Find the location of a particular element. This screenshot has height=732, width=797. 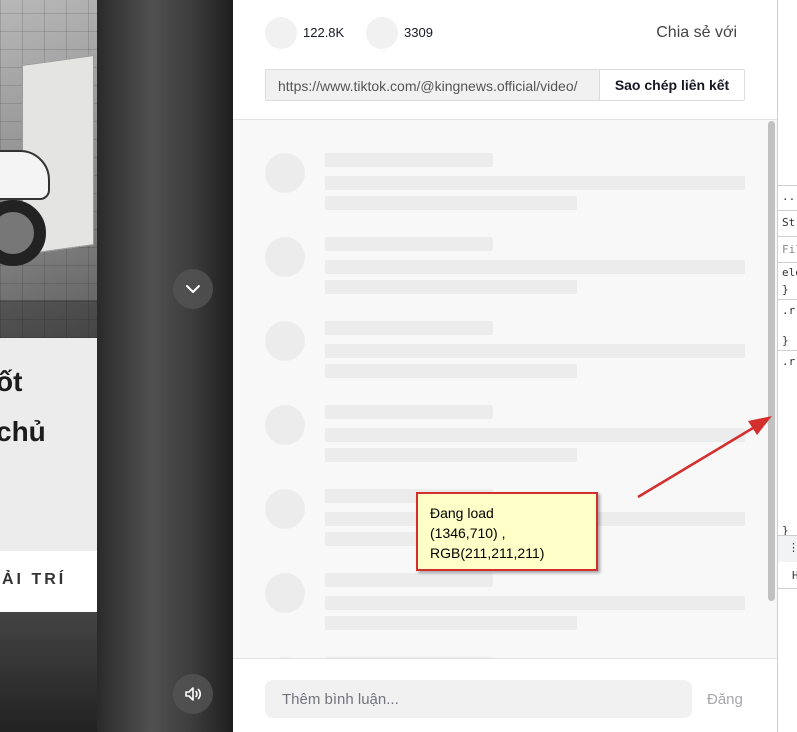

video-frame is located at coordinates (48, 169).